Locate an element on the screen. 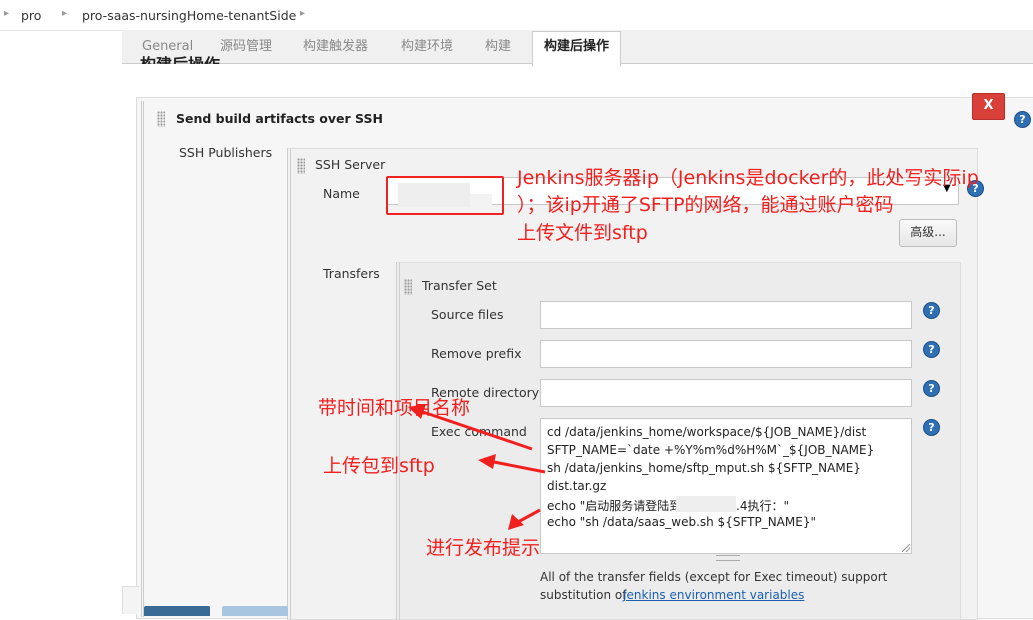 The height and width of the screenshot is (620, 1033). arrow-to-echo-line is located at coordinates (524, 519).